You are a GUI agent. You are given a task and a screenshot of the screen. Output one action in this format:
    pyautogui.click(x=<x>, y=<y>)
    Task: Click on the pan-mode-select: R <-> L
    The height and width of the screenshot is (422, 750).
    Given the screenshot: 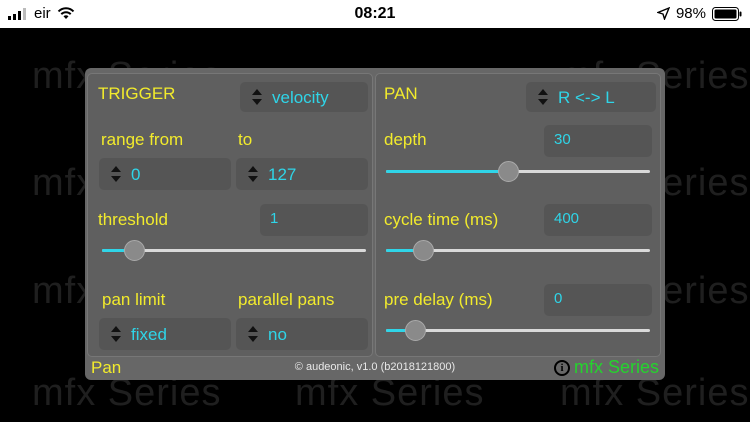 What is the action you would take?
    pyautogui.click(x=591, y=97)
    